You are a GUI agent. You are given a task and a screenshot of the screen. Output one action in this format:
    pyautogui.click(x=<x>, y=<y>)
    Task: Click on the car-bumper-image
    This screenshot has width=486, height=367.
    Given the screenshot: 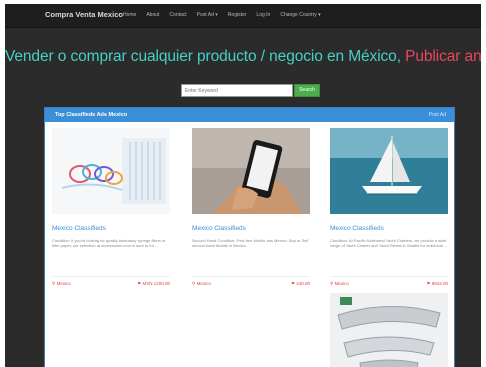 What is the action you would take?
    pyautogui.click(x=389, y=330)
    